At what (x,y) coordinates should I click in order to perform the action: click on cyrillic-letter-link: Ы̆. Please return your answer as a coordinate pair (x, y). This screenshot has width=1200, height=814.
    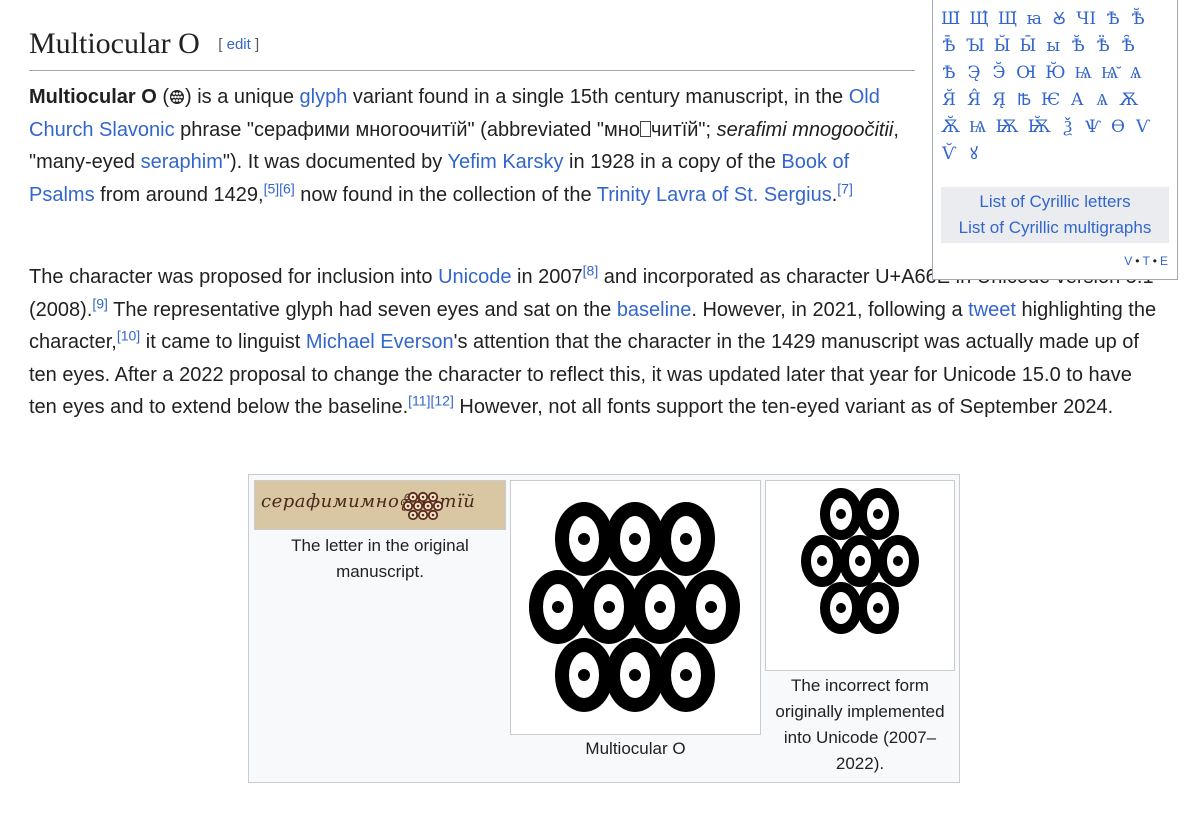
    Looking at the image, I should click on (1002, 46).